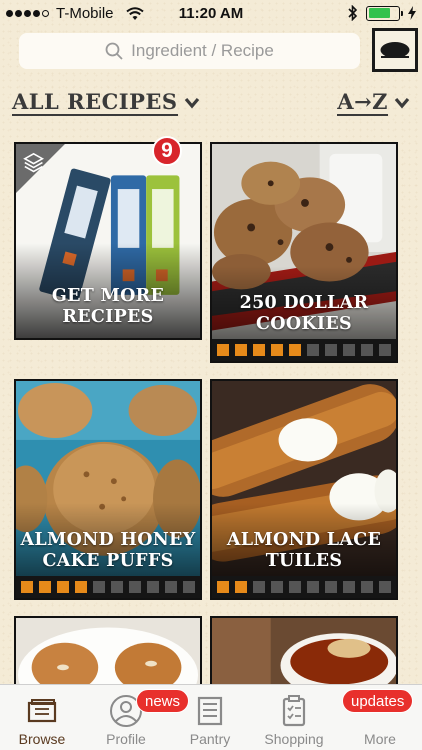 The width and height of the screenshot is (422, 750). Describe the element at coordinates (304, 489) in the screenshot. I see `recipe-card-almond-lace-tuiles: ALMOND LACE TUILES` at that location.